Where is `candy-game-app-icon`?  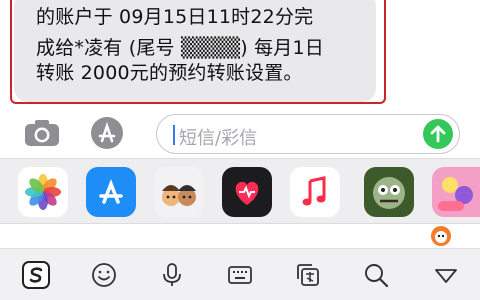
candy-game-app-icon is located at coordinates (456, 192).